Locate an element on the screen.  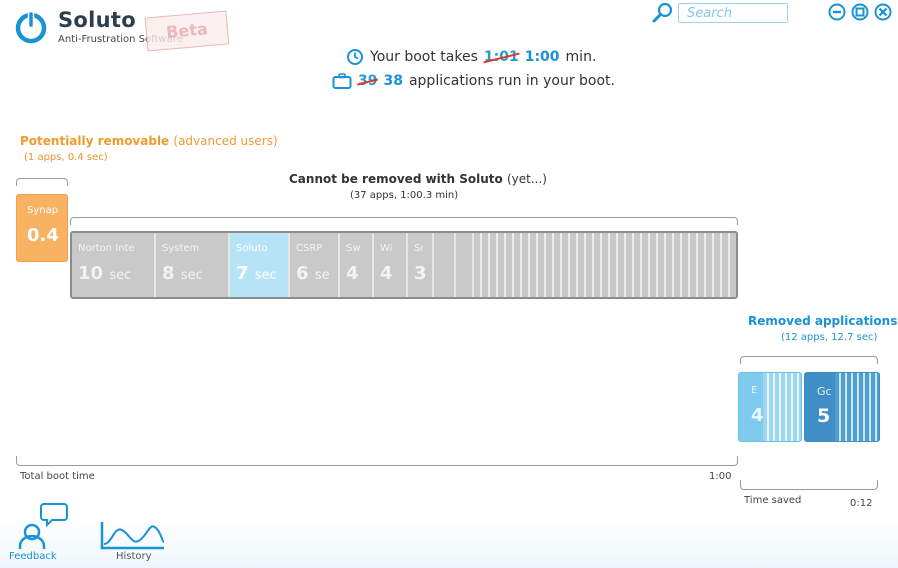
search-input is located at coordinates (733, 13).